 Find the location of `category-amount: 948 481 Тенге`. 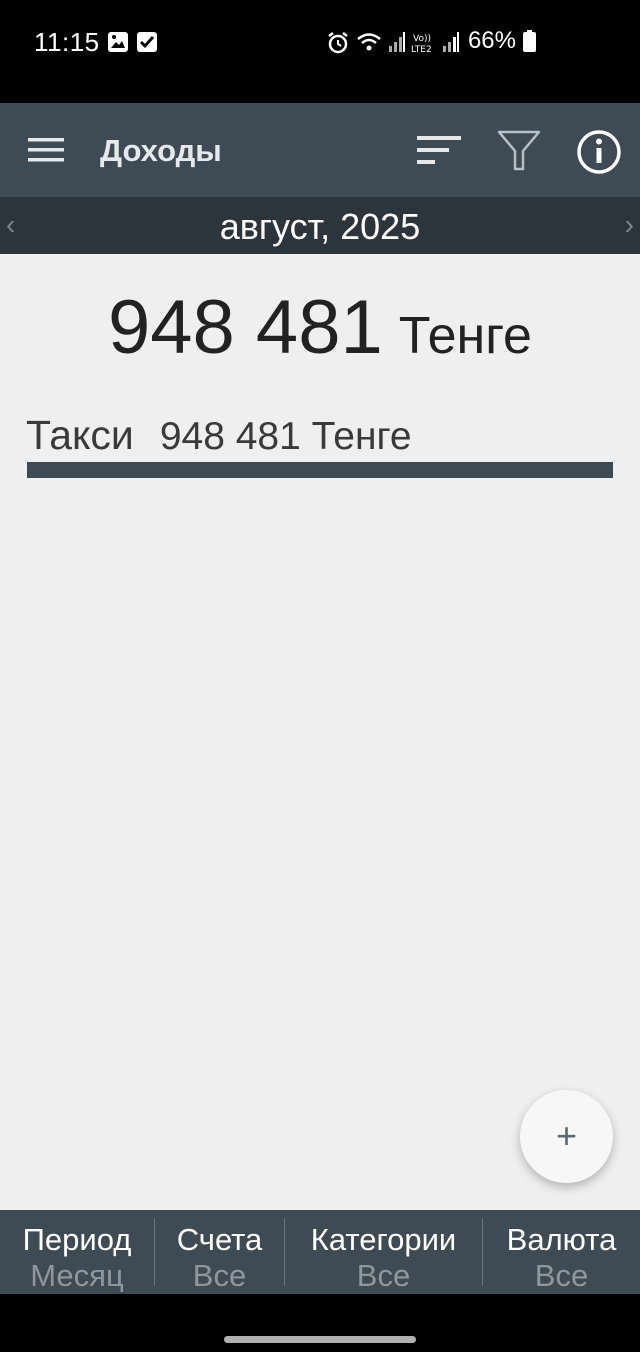

category-amount: 948 481 Тенге is located at coordinates (285, 436).